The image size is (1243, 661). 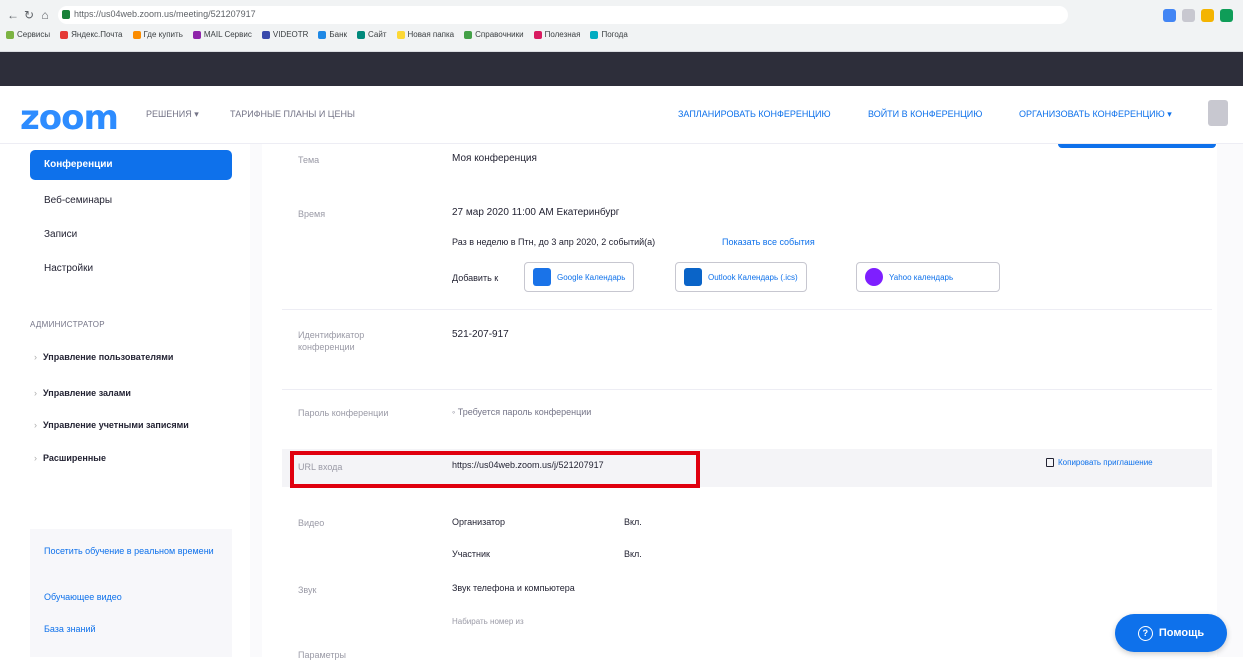 I want to click on knowledge-base-link: База знаний, so click(x=70, y=629).